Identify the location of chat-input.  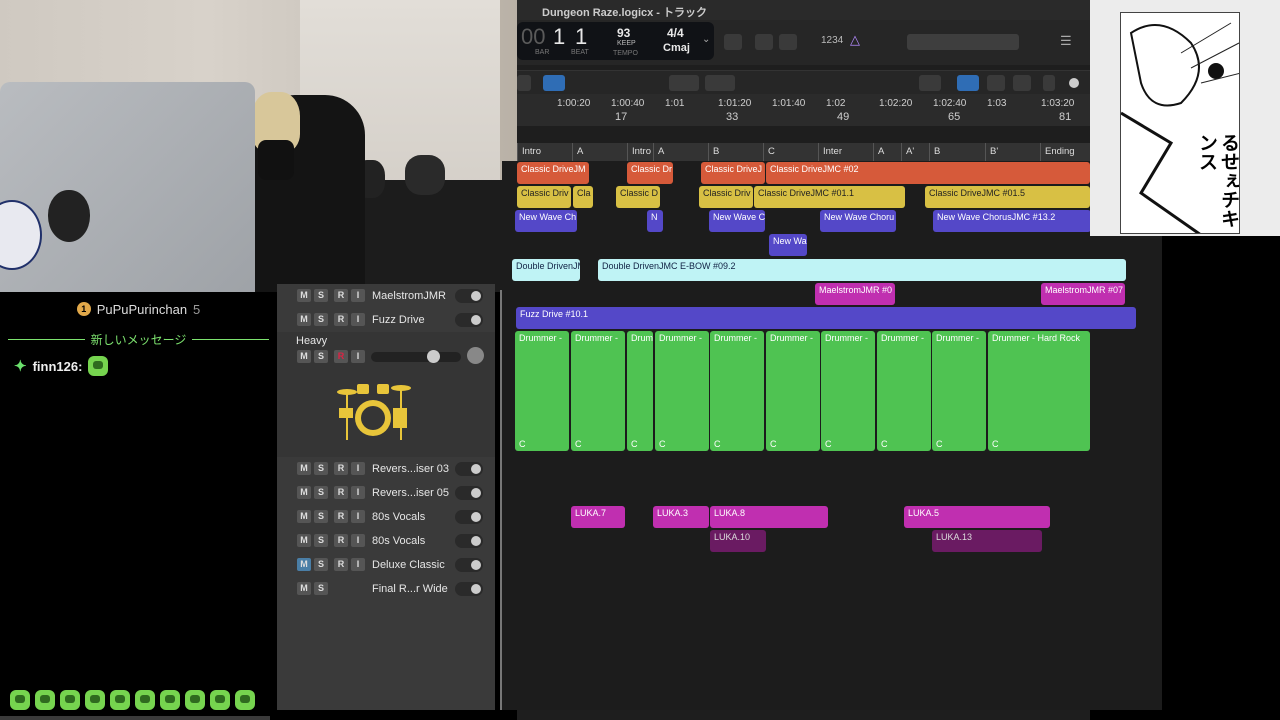
(135, 718).